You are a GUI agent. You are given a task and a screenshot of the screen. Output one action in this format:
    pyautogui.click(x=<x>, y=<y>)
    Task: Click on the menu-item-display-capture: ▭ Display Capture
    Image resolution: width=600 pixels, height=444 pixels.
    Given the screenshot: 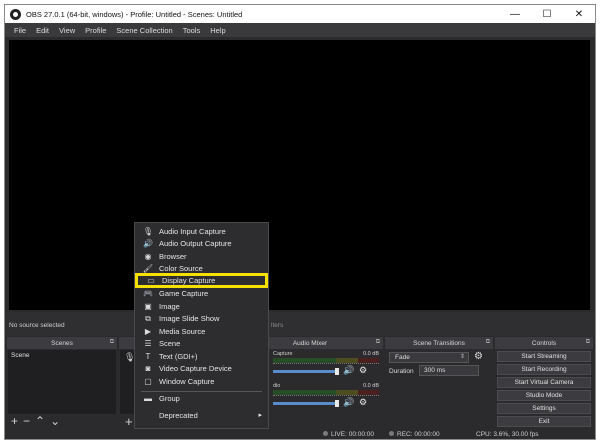 What is the action you would take?
    pyautogui.click(x=201, y=280)
    